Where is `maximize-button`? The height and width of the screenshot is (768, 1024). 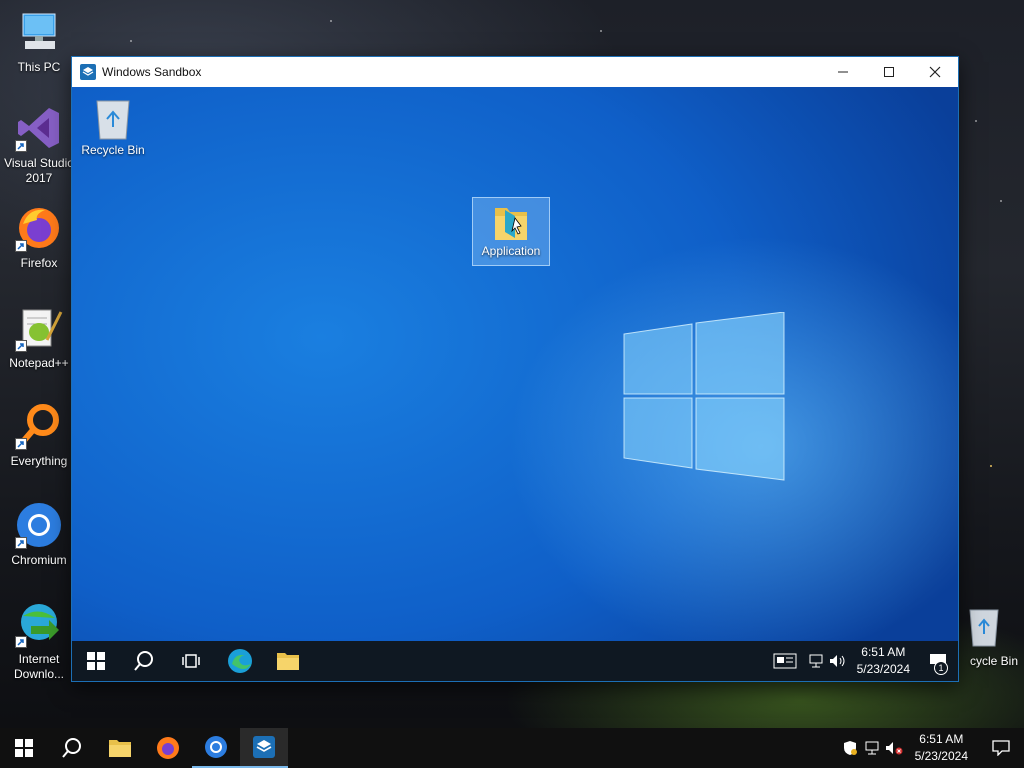
maximize-button is located at coordinates (889, 72).